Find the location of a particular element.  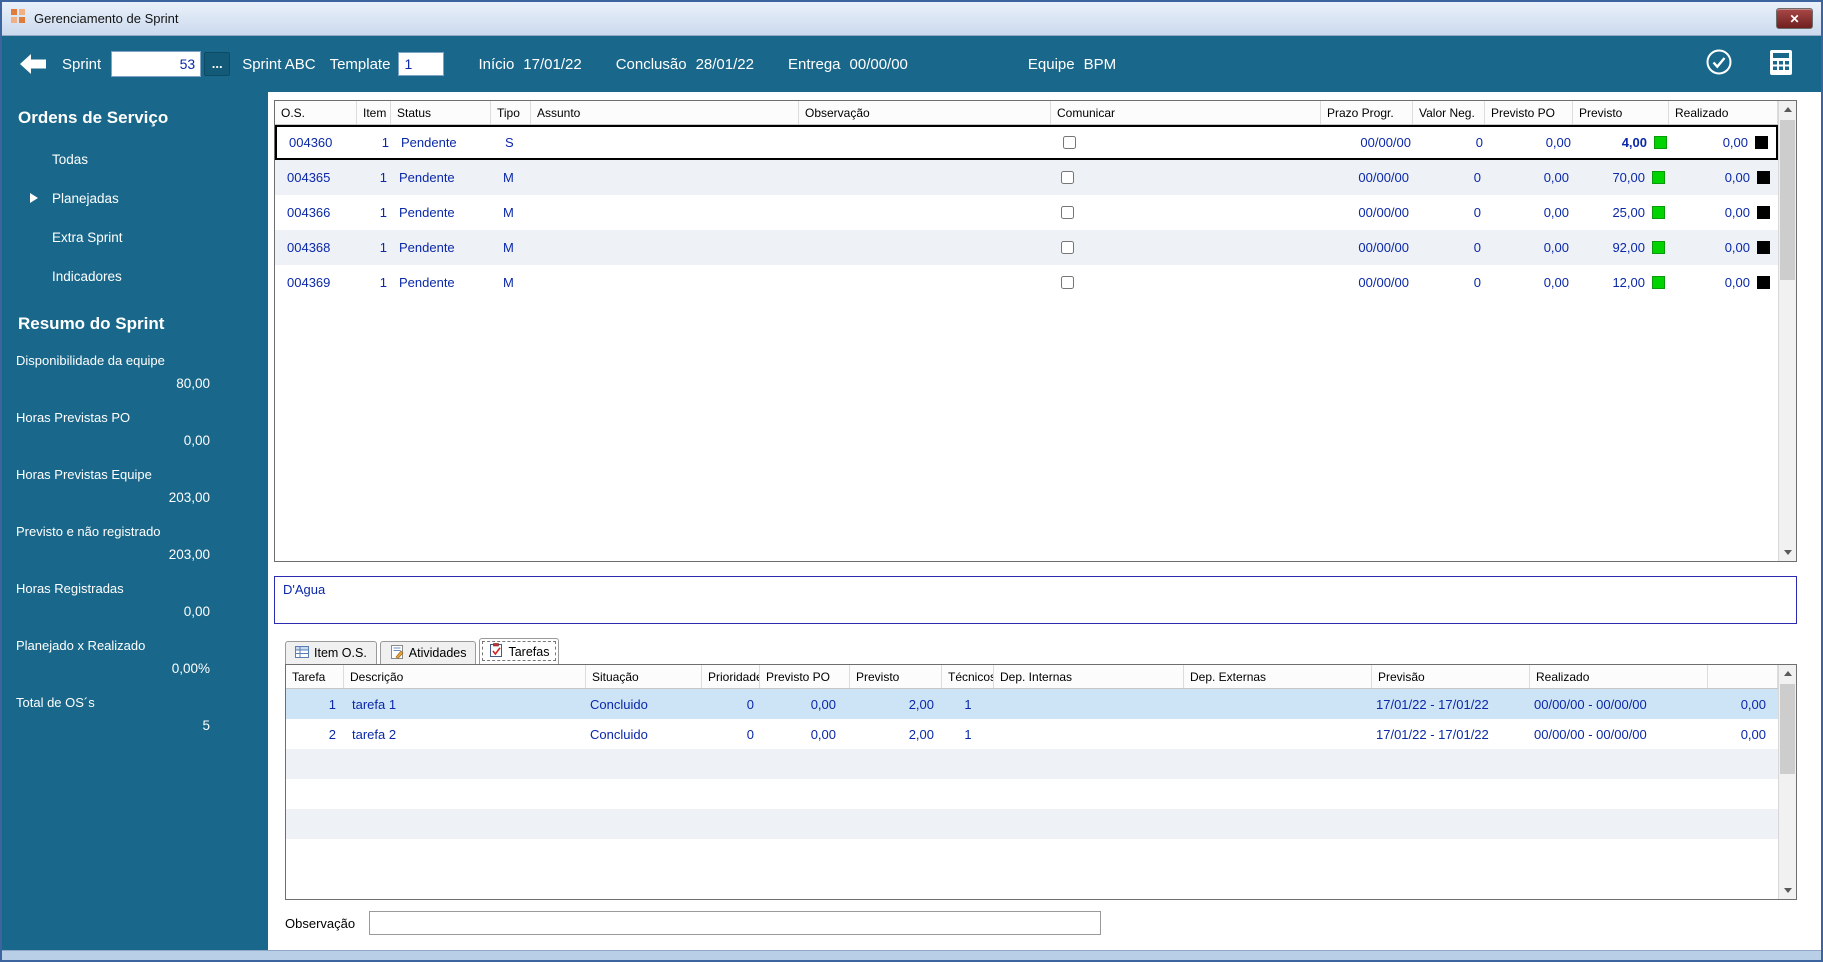

observacao-row: Observação is located at coordinates (1041, 923).